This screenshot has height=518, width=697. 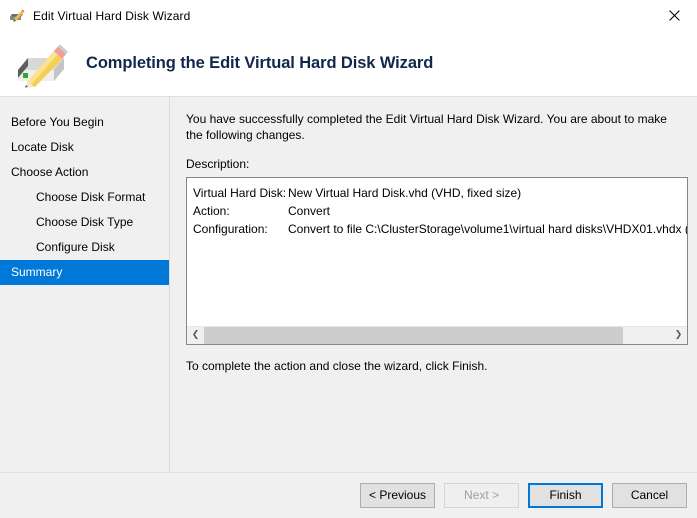 I want to click on close-icon, so click(x=674, y=15).